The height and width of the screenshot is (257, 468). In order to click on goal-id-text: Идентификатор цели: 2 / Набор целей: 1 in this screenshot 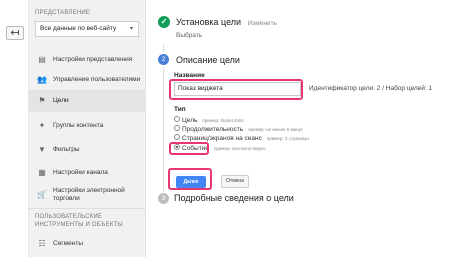, I will do `click(371, 88)`.